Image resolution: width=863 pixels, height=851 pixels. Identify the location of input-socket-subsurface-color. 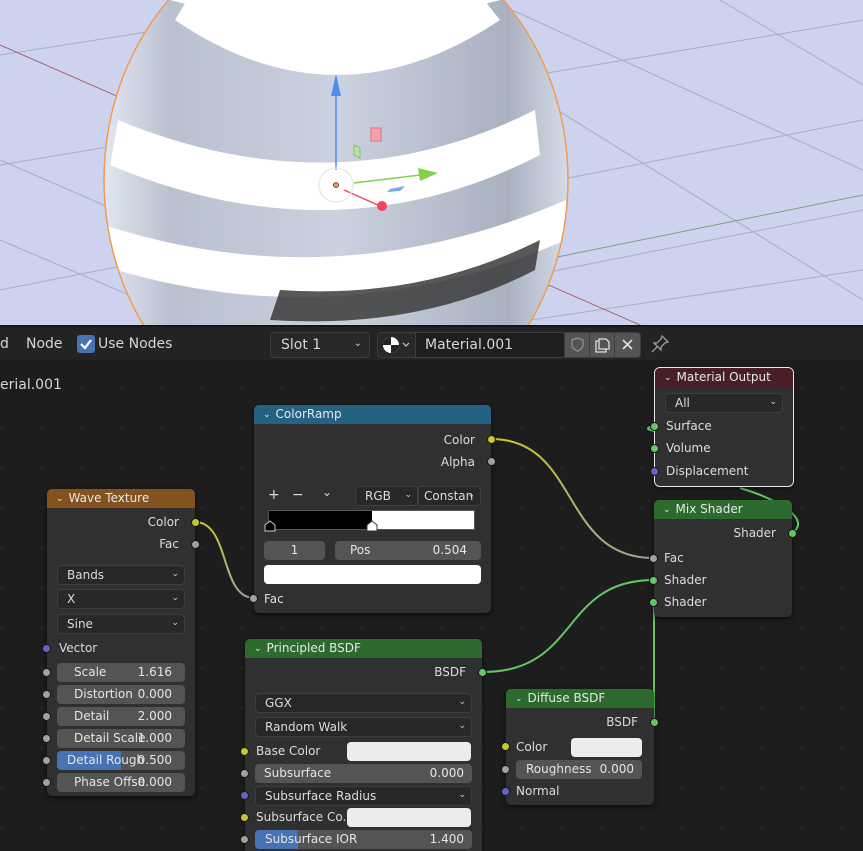
(244, 817).